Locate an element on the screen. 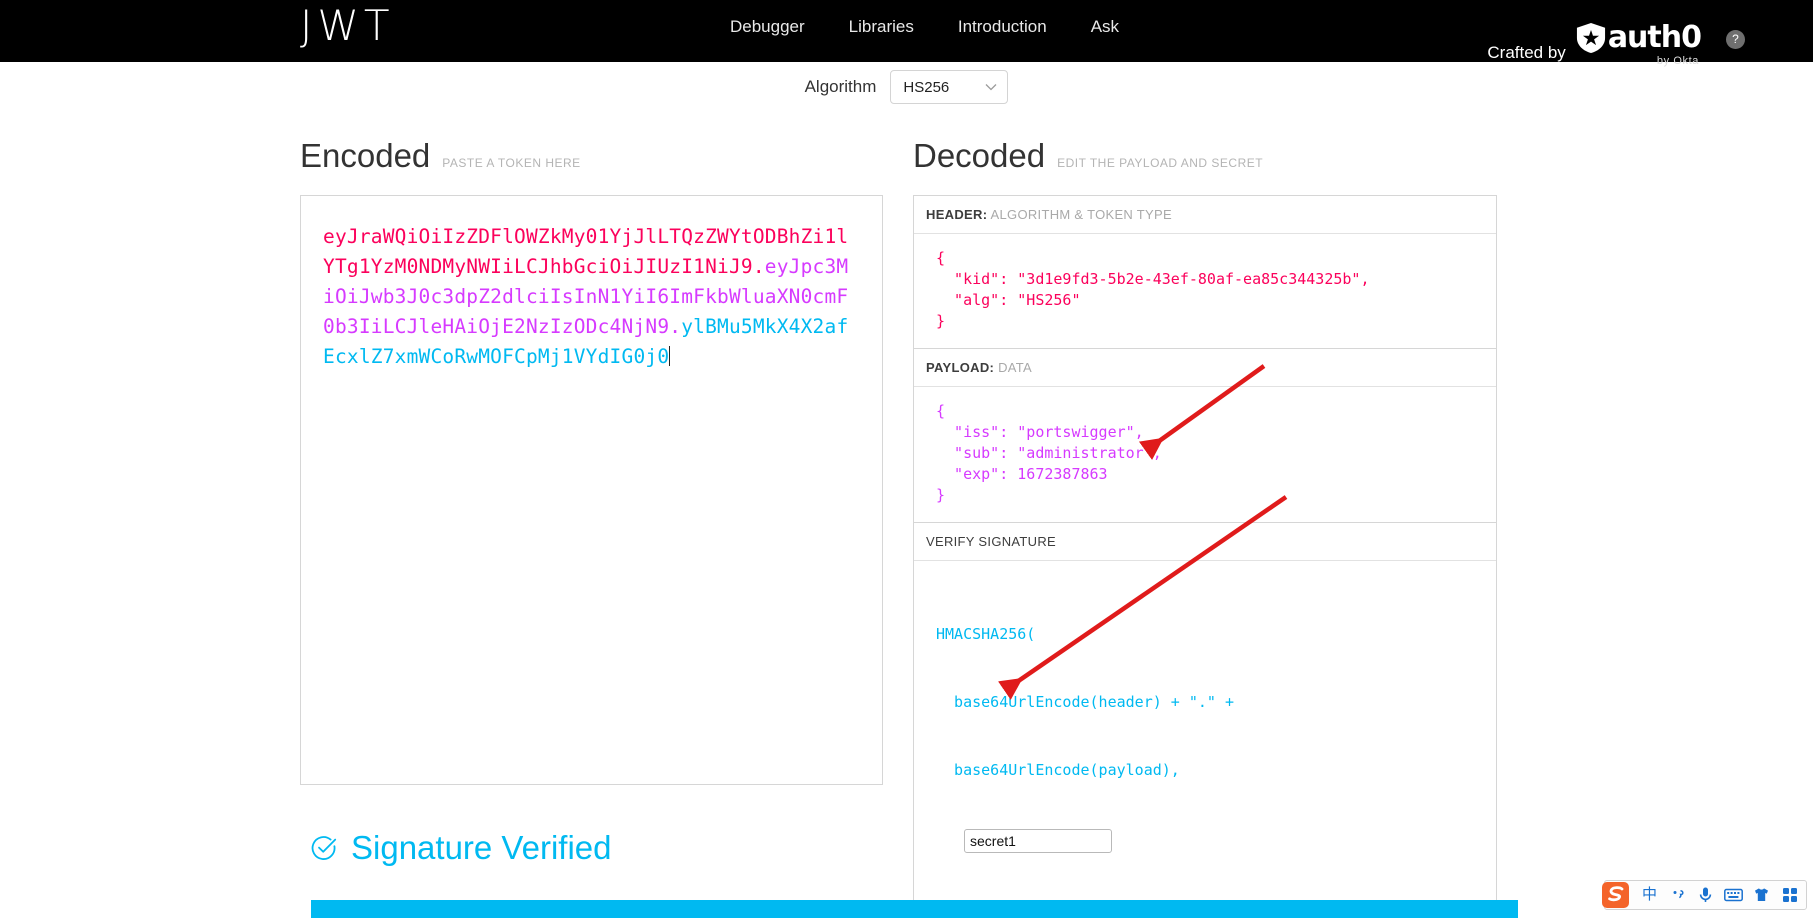 This screenshot has width=1813, height=918. nav-link-ask: Ask is located at coordinates (1105, 27).